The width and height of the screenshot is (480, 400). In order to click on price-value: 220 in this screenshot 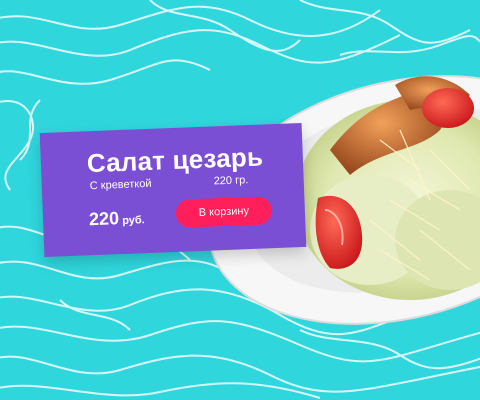, I will do `click(104, 219)`.